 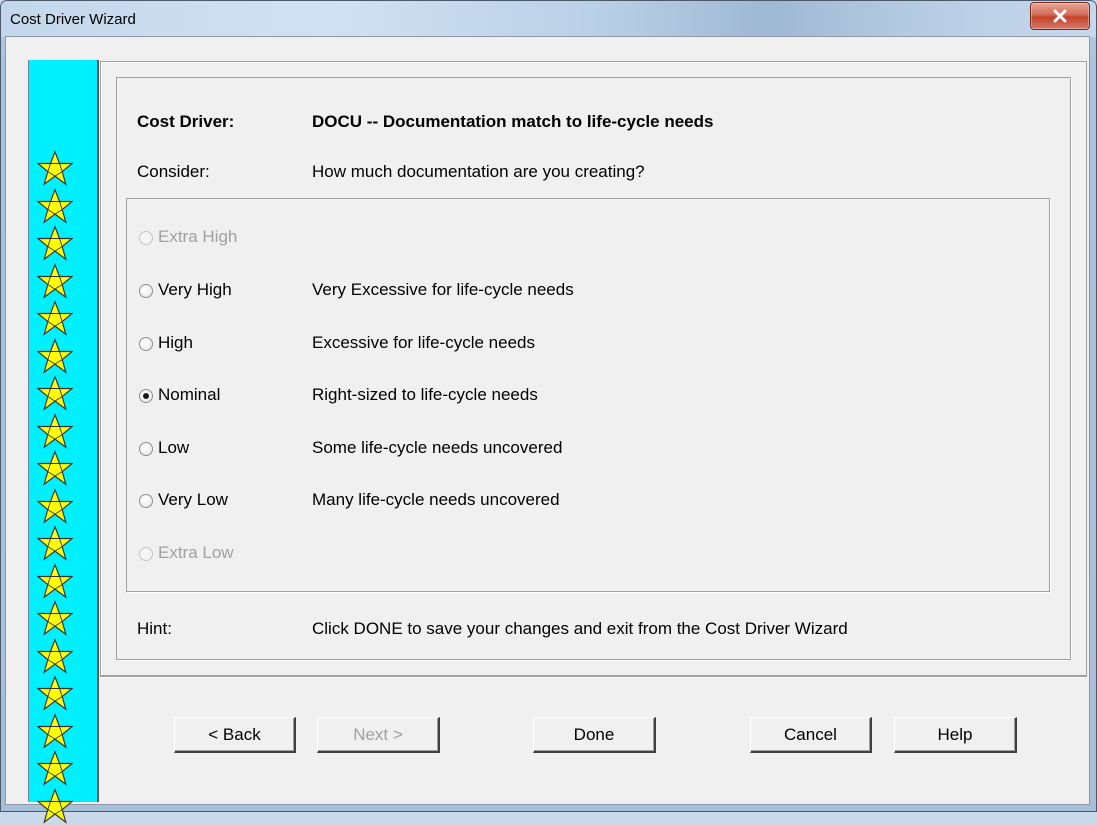 I want to click on button-separator, so click(x=593, y=676).